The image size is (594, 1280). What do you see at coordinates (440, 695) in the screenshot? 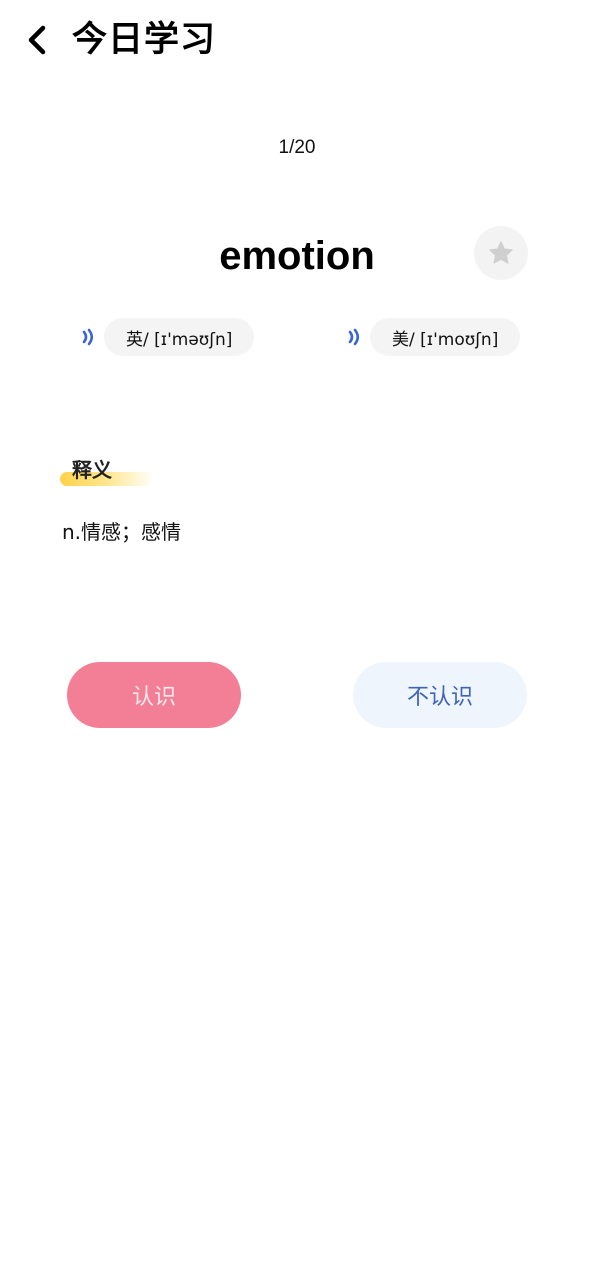
I see `dont-know-button: 不认识` at bounding box center [440, 695].